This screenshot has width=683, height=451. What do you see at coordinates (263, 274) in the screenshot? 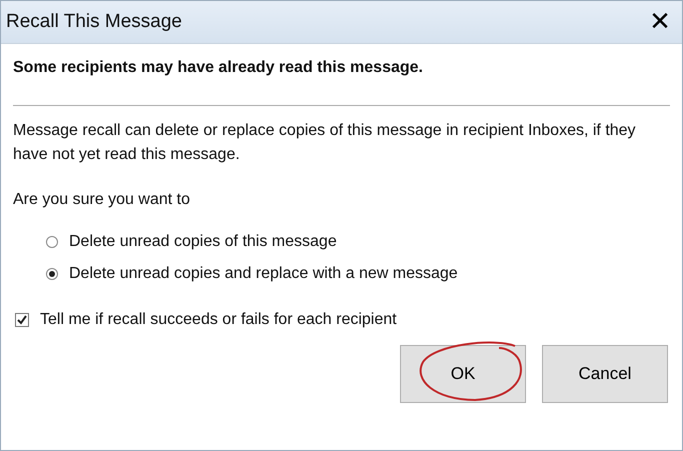
I see `option-label: Delete unread copies and replace with a new message` at bounding box center [263, 274].